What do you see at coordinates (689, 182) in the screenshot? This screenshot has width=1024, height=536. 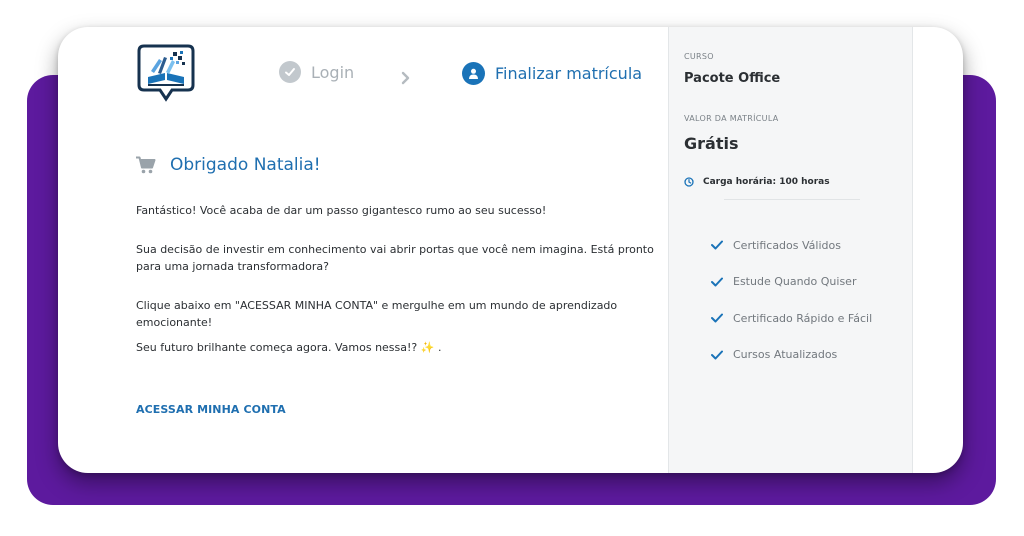 I see `clock-icon` at bounding box center [689, 182].